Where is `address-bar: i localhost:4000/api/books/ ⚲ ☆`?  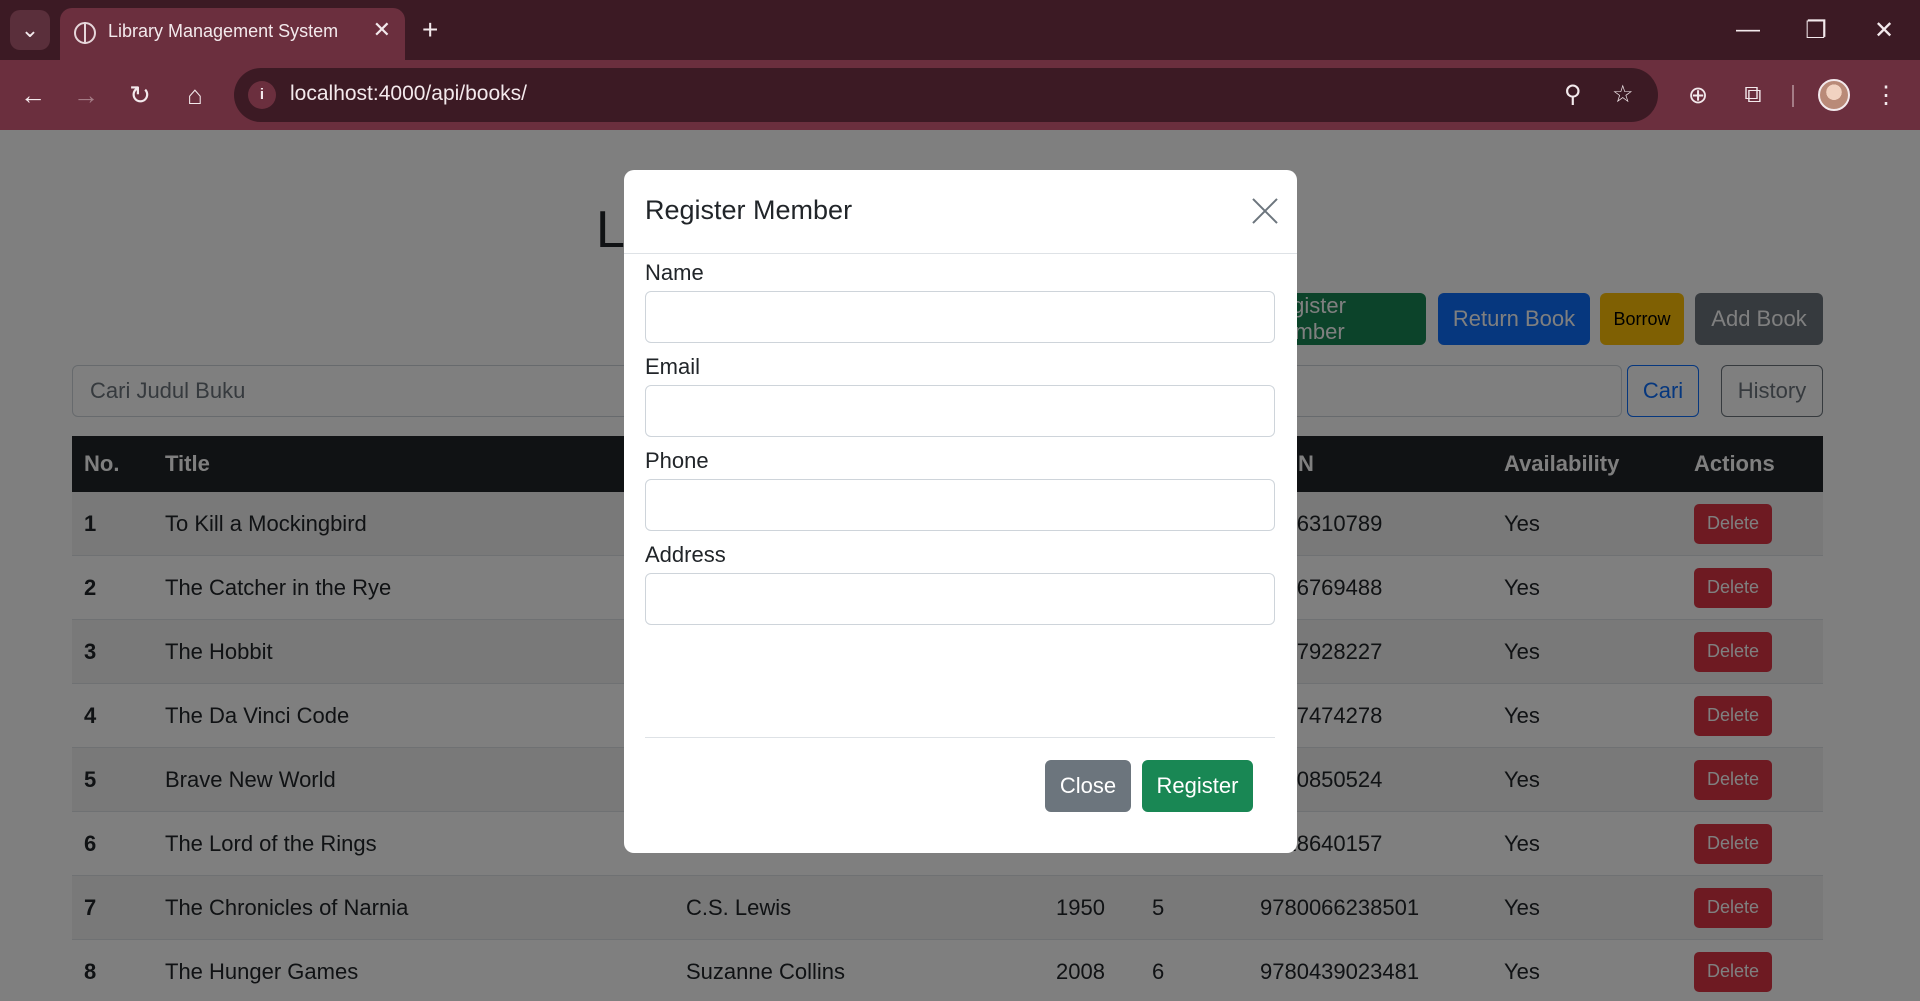 address-bar: i localhost:4000/api/books/ ⚲ ☆ is located at coordinates (946, 95).